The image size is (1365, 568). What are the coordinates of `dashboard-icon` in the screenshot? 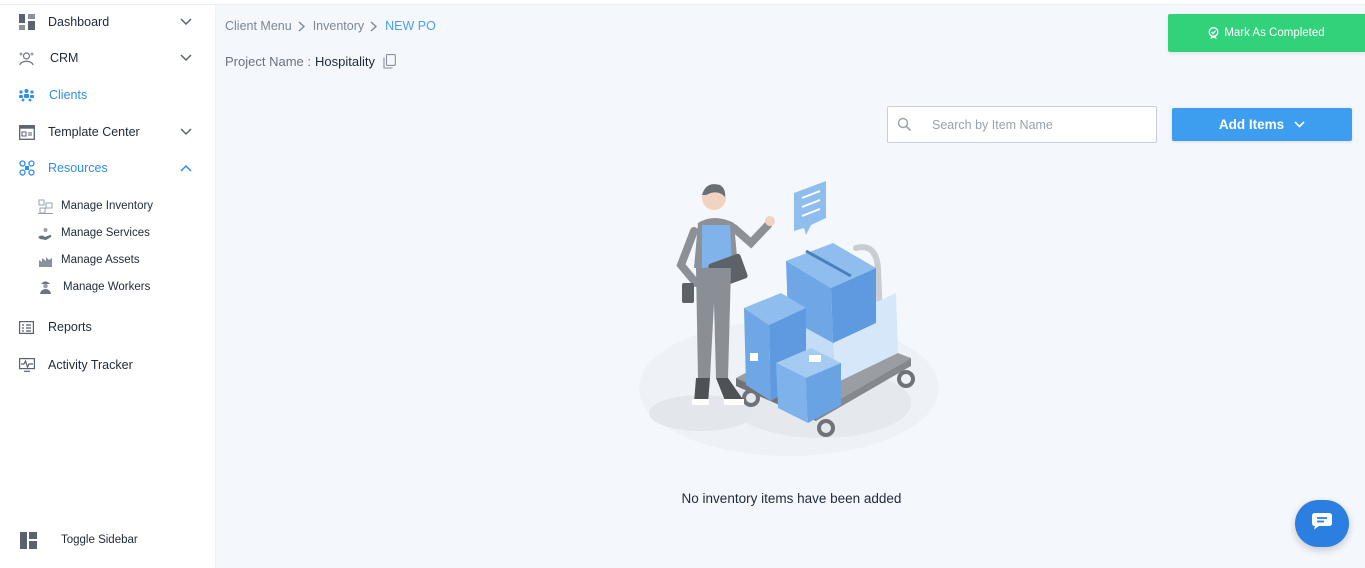 It's located at (26, 22).